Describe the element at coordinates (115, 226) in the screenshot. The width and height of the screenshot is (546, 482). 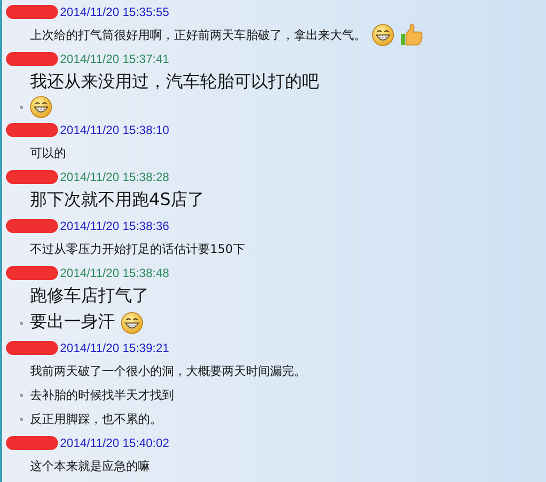
I see `message-time: 2014/11/20 15:38:36` at that location.